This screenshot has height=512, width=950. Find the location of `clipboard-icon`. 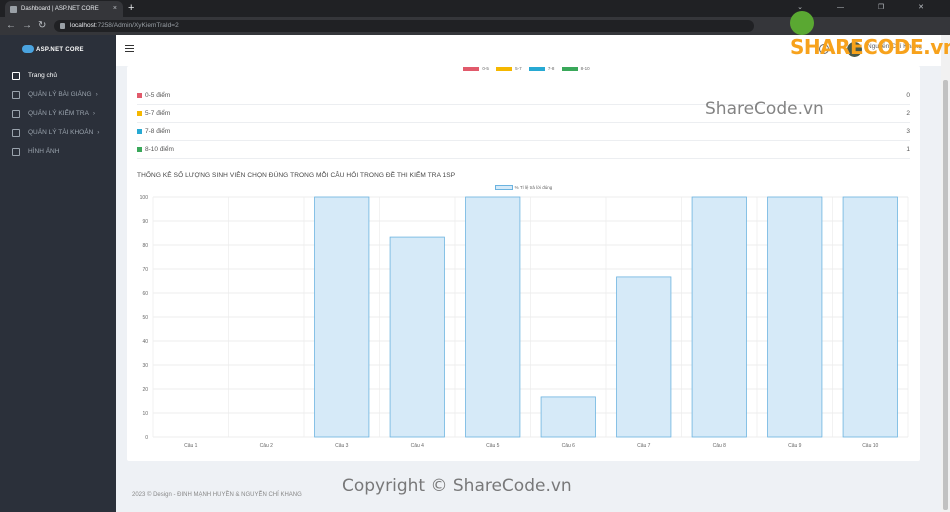

clipboard-icon is located at coordinates (16, 114).